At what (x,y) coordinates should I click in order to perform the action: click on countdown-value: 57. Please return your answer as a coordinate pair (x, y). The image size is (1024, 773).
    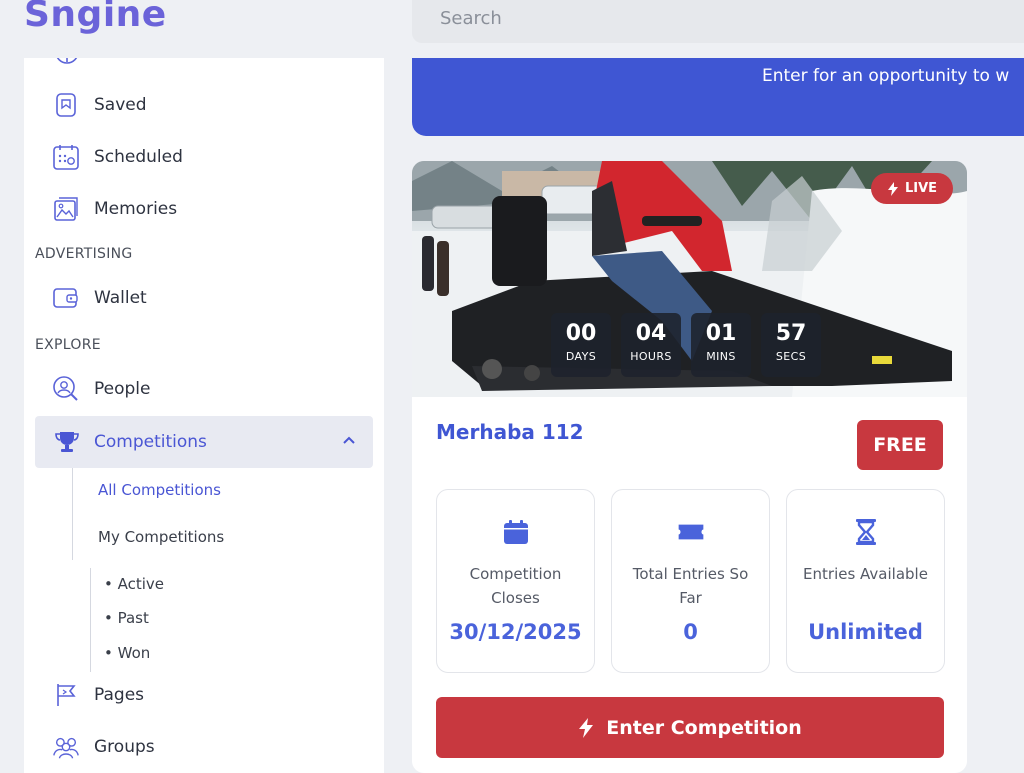
    Looking at the image, I should click on (791, 333).